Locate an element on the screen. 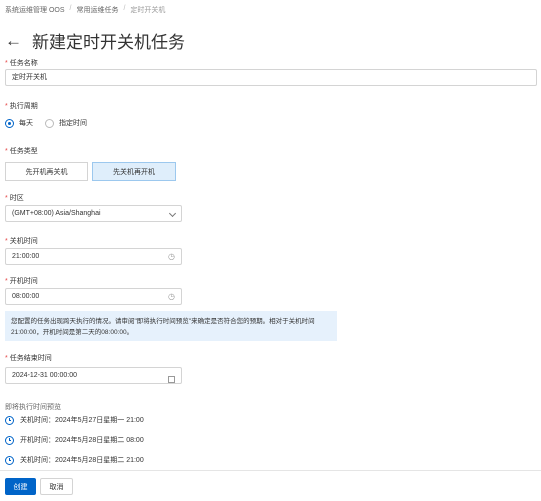  preview-item: 关机时间：2024年5月28日星期二 21:00 is located at coordinates (74, 460).